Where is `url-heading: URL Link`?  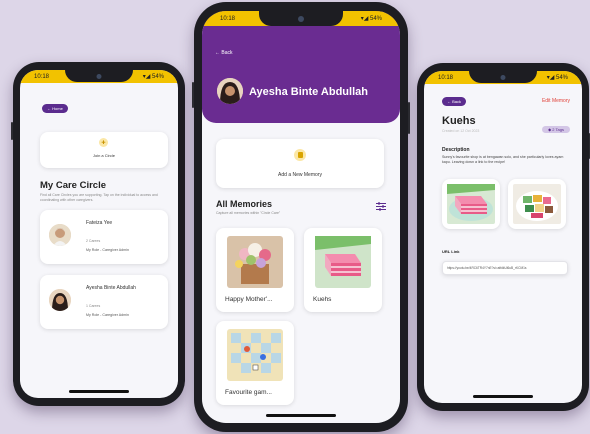 url-heading: URL Link is located at coordinates (451, 251).